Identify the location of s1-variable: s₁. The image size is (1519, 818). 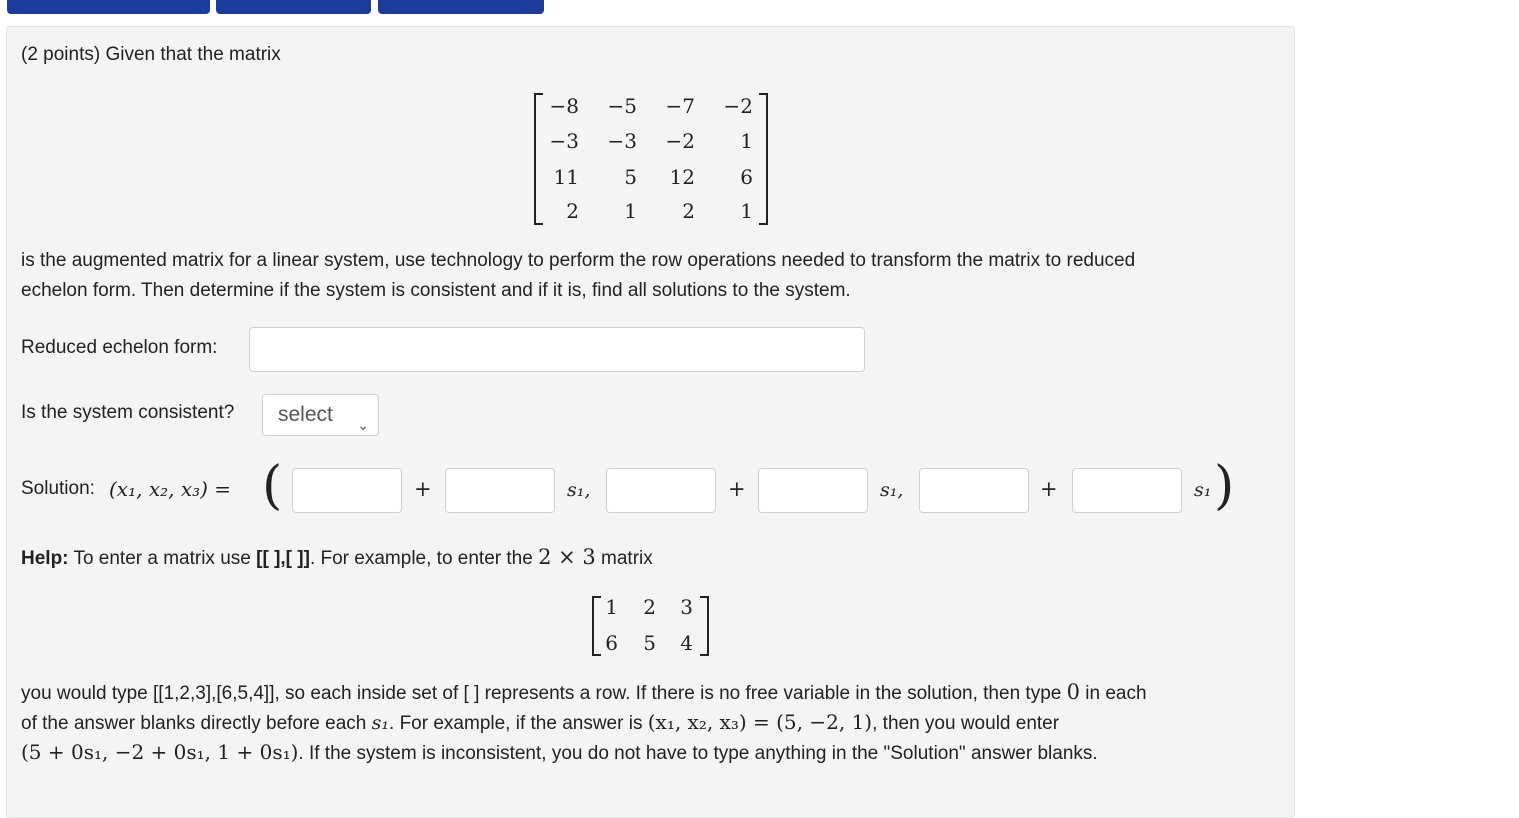
(1203, 490).